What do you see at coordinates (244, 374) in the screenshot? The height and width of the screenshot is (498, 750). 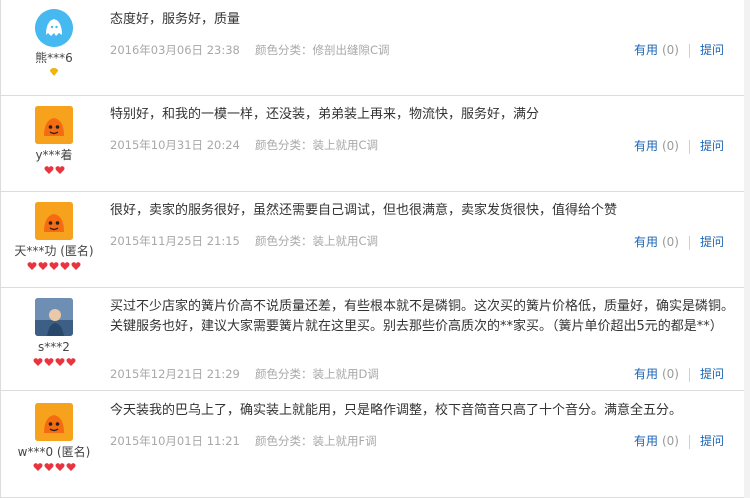 I see `review-meta: 2015年12月21日 21:29 颜色分类：装上就用D调` at bounding box center [244, 374].